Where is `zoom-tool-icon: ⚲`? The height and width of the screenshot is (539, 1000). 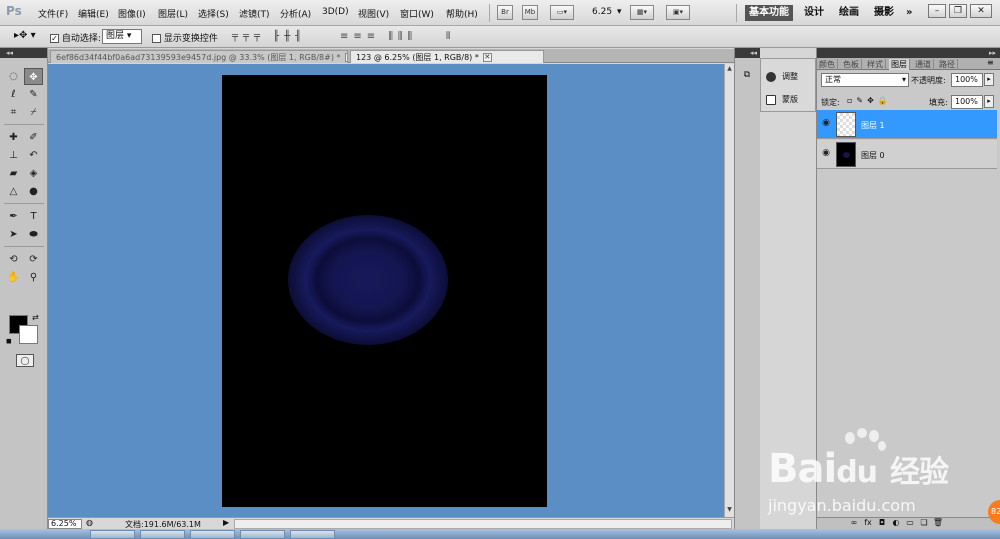 zoom-tool-icon: ⚲ is located at coordinates (33, 277).